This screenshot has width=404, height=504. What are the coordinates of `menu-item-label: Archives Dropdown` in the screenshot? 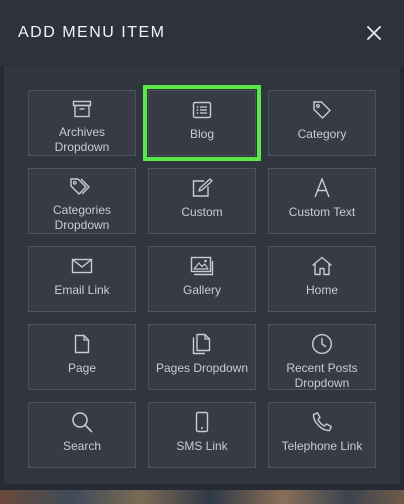 It's located at (82, 139).